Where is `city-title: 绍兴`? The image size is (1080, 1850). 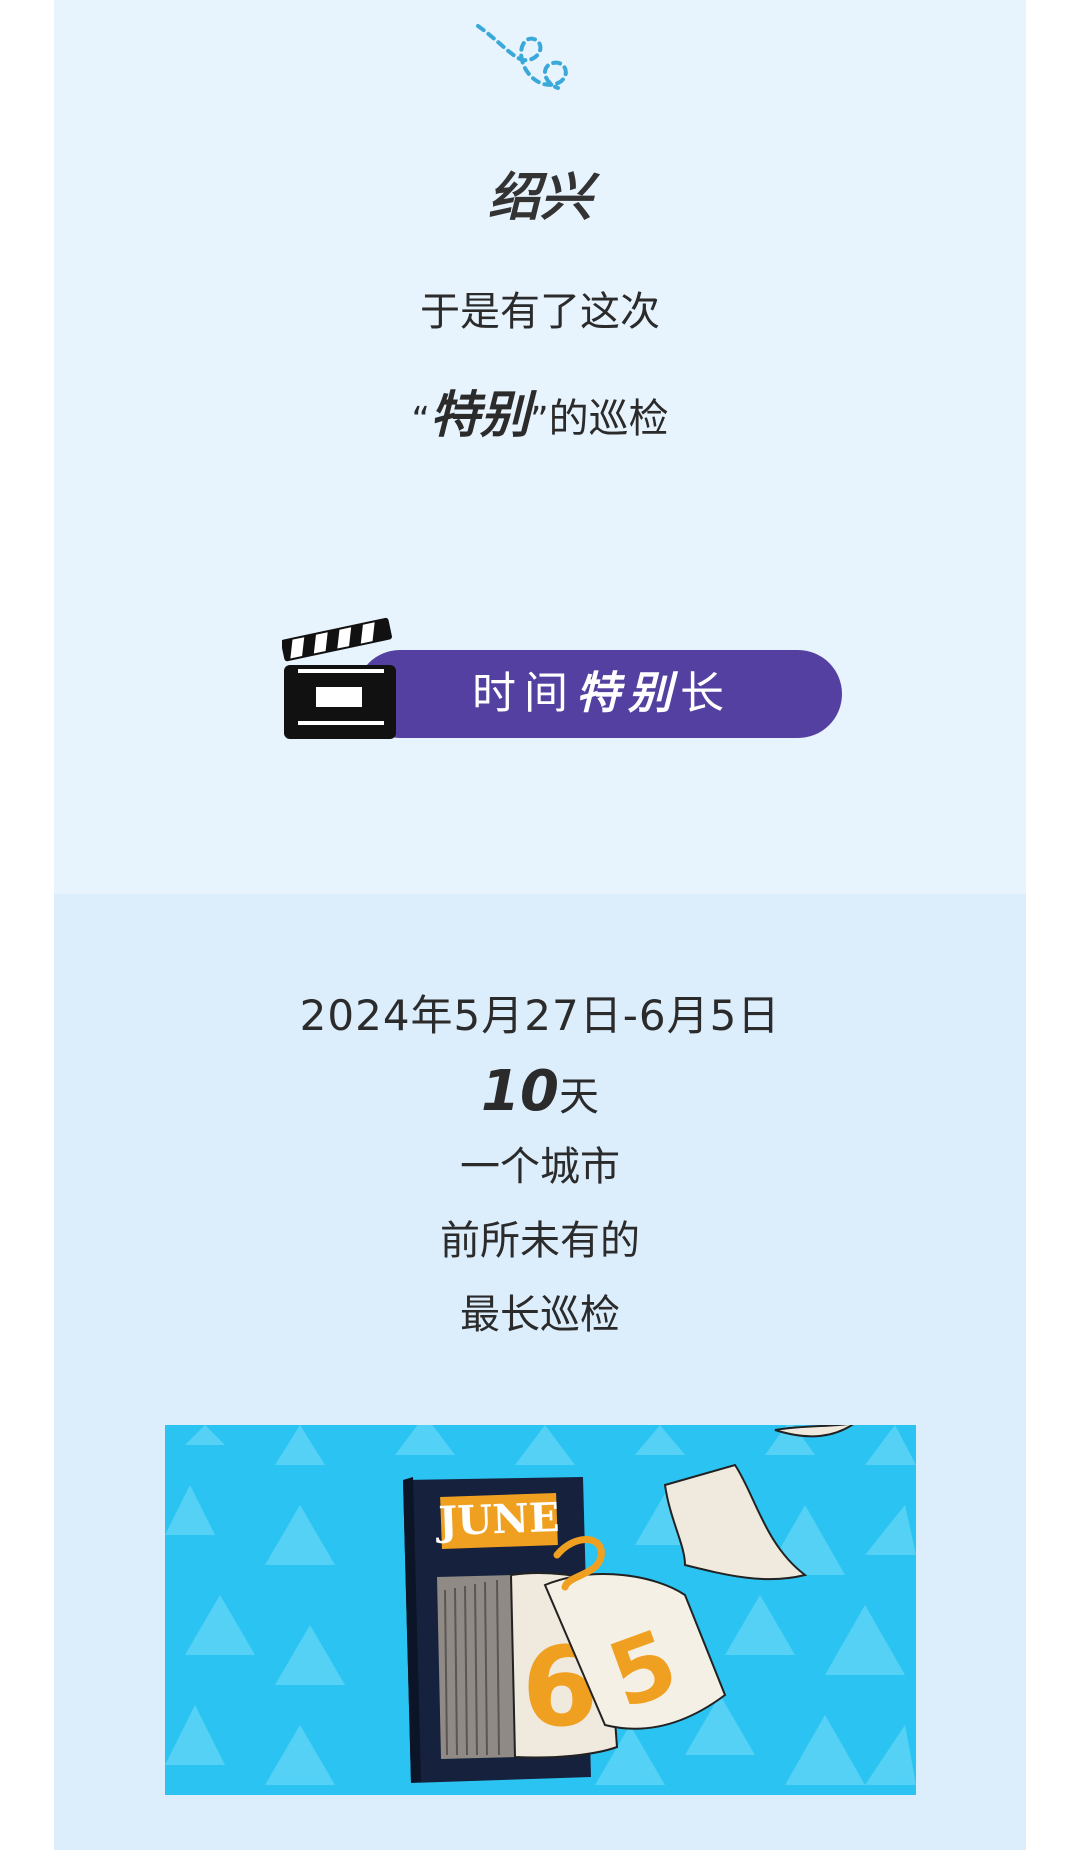
city-title: 绍兴 is located at coordinates (539, 198).